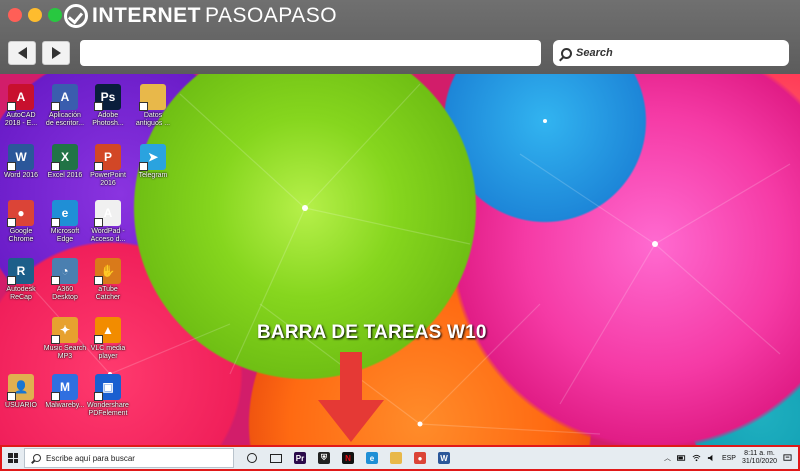 Image resolution: width=800 pixels, height=471 pixels. I want to click on logo-text-accent: PASOAPASO, so click(271, 15).